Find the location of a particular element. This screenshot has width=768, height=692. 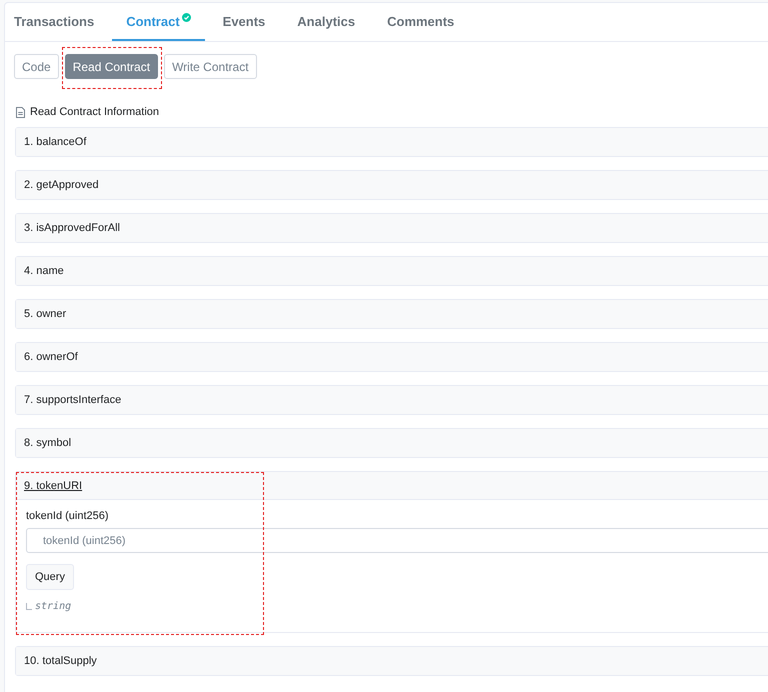

input-field: tokenId (uint256) is located at coordinates (397, 540).